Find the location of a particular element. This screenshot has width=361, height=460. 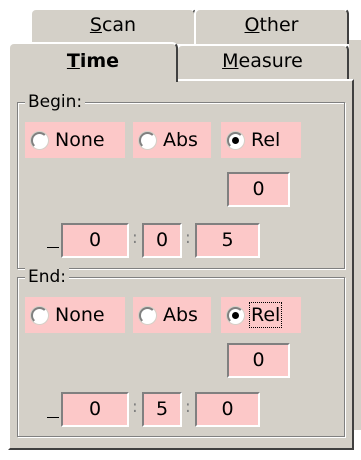

tab-scan: Scan is located at coordinates (113, 26).